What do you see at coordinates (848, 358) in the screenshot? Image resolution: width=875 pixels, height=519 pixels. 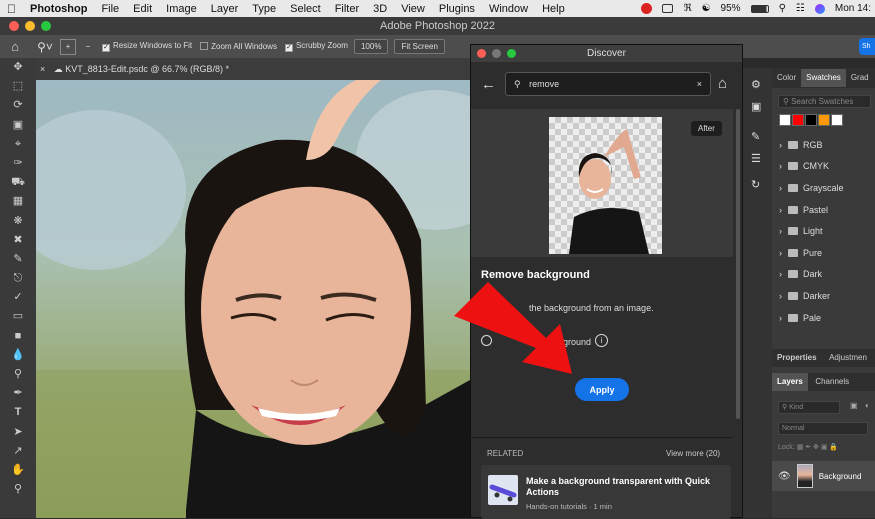 I see `tab-adjustments: Adjustmen` at bounding box center [848, 358].